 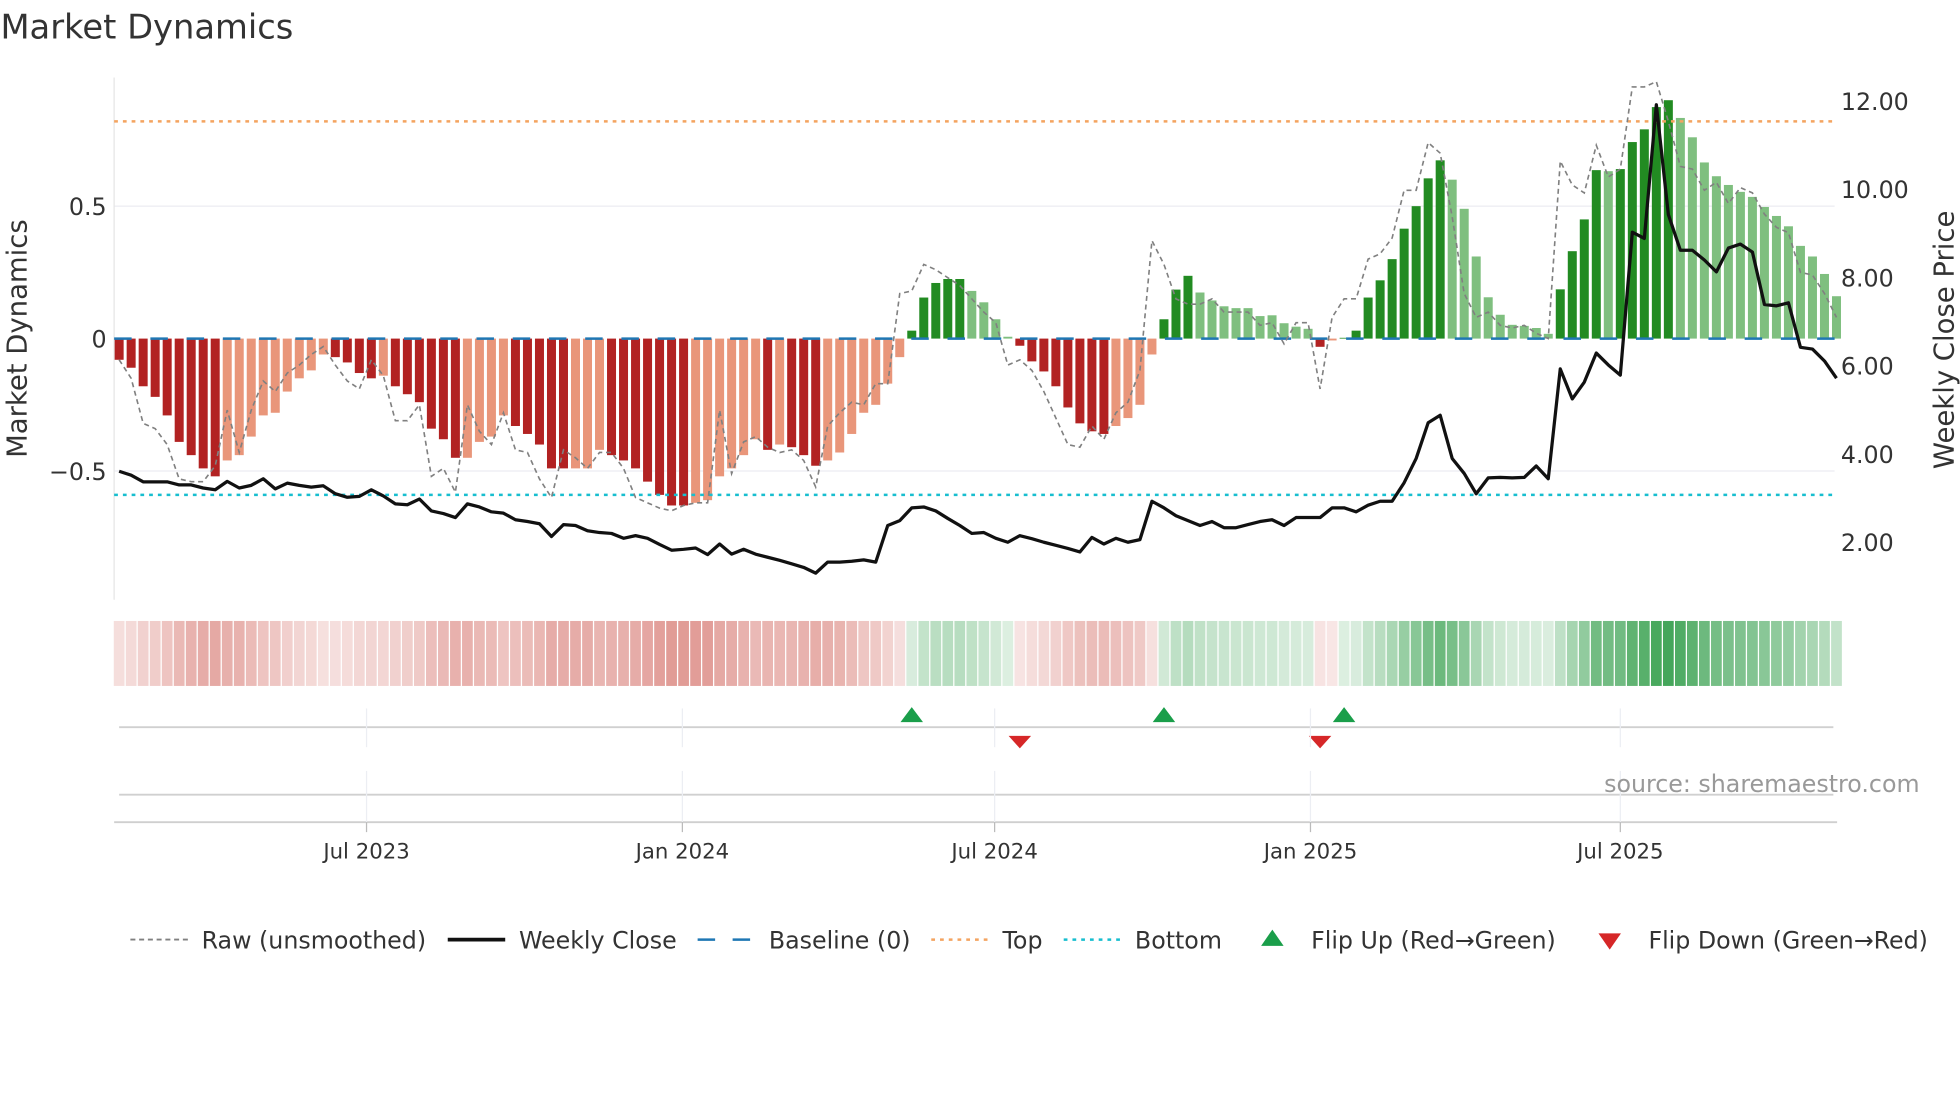 I want to click on y2-tick-label: 8.00, so click(x=1867, y=278).